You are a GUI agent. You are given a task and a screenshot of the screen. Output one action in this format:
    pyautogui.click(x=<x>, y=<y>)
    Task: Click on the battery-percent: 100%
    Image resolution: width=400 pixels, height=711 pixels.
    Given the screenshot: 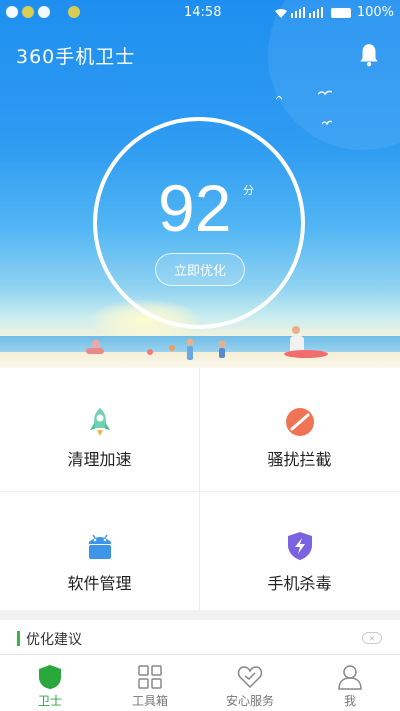 What is the action you would take?
    pyautogui.click(x=375, y=12)
    